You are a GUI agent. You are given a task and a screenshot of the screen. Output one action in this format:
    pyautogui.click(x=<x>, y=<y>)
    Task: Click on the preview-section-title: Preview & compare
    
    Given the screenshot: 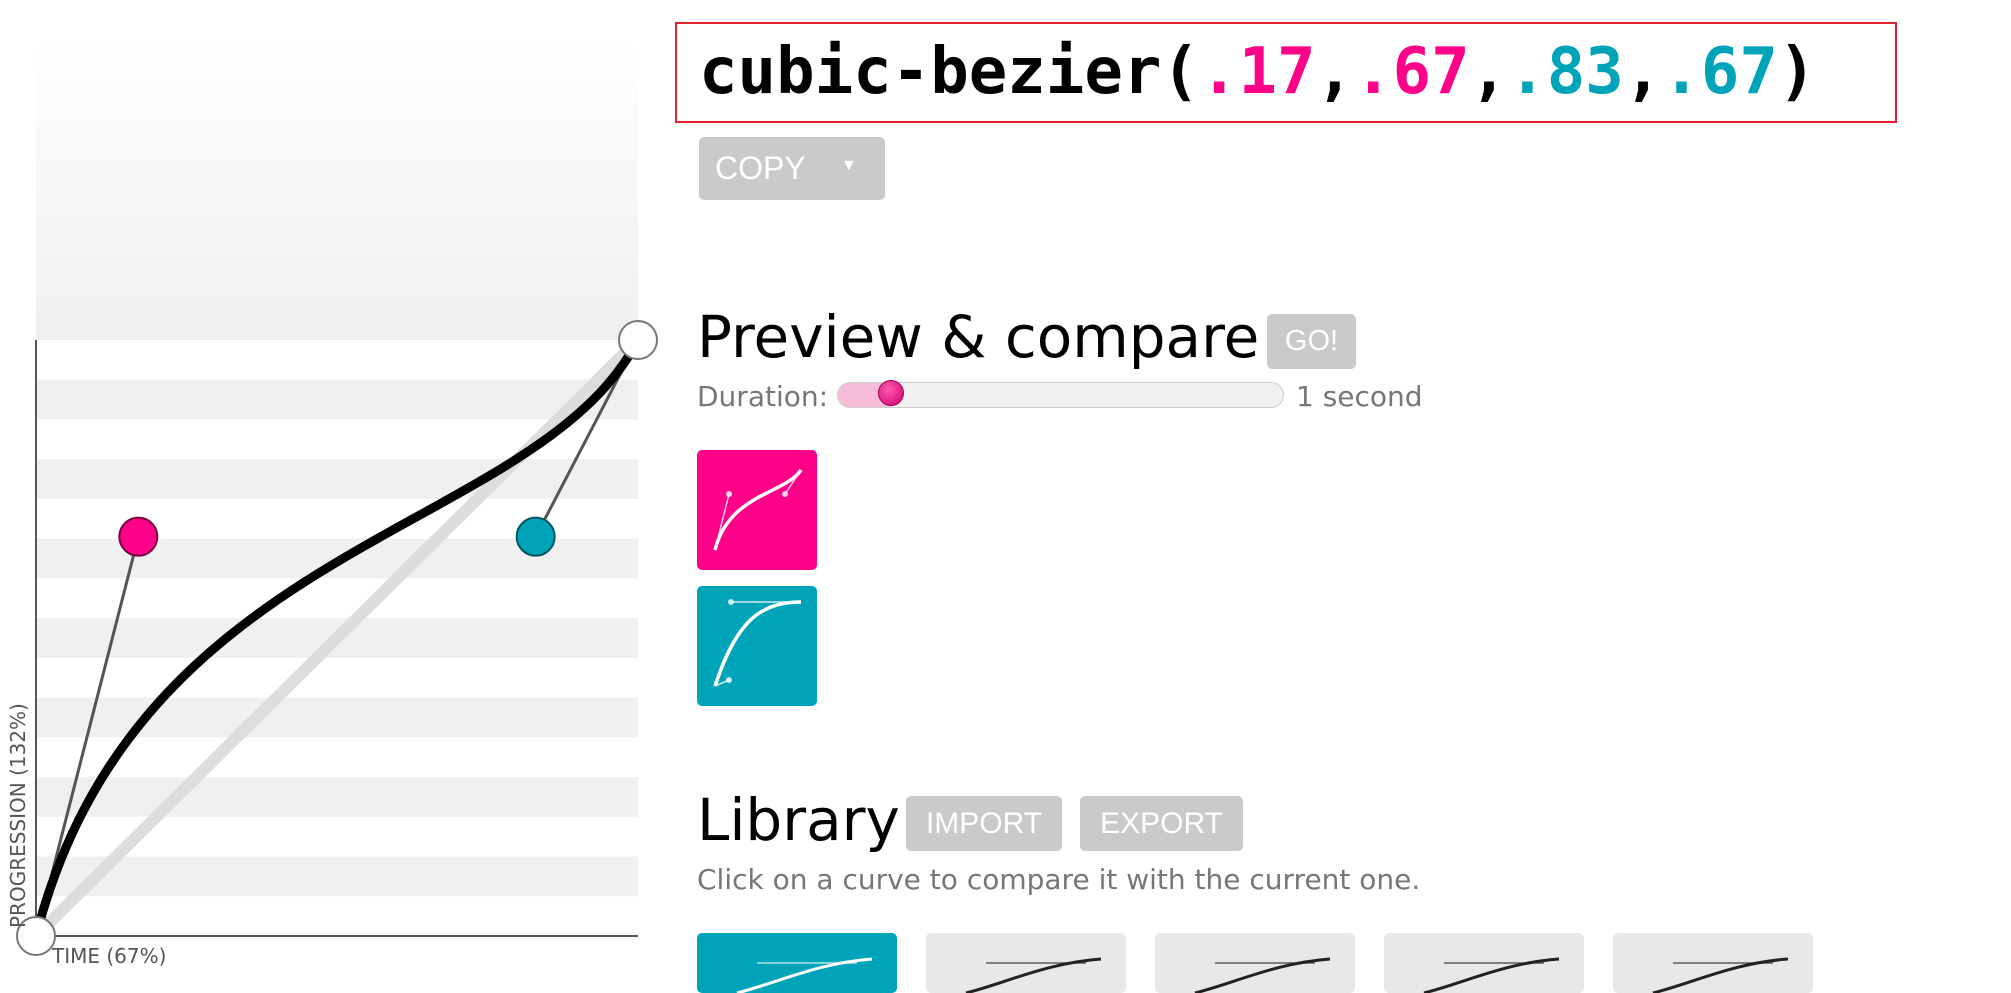 What is the action you would take?
    pyautogui.click(x=978, y=337)
    